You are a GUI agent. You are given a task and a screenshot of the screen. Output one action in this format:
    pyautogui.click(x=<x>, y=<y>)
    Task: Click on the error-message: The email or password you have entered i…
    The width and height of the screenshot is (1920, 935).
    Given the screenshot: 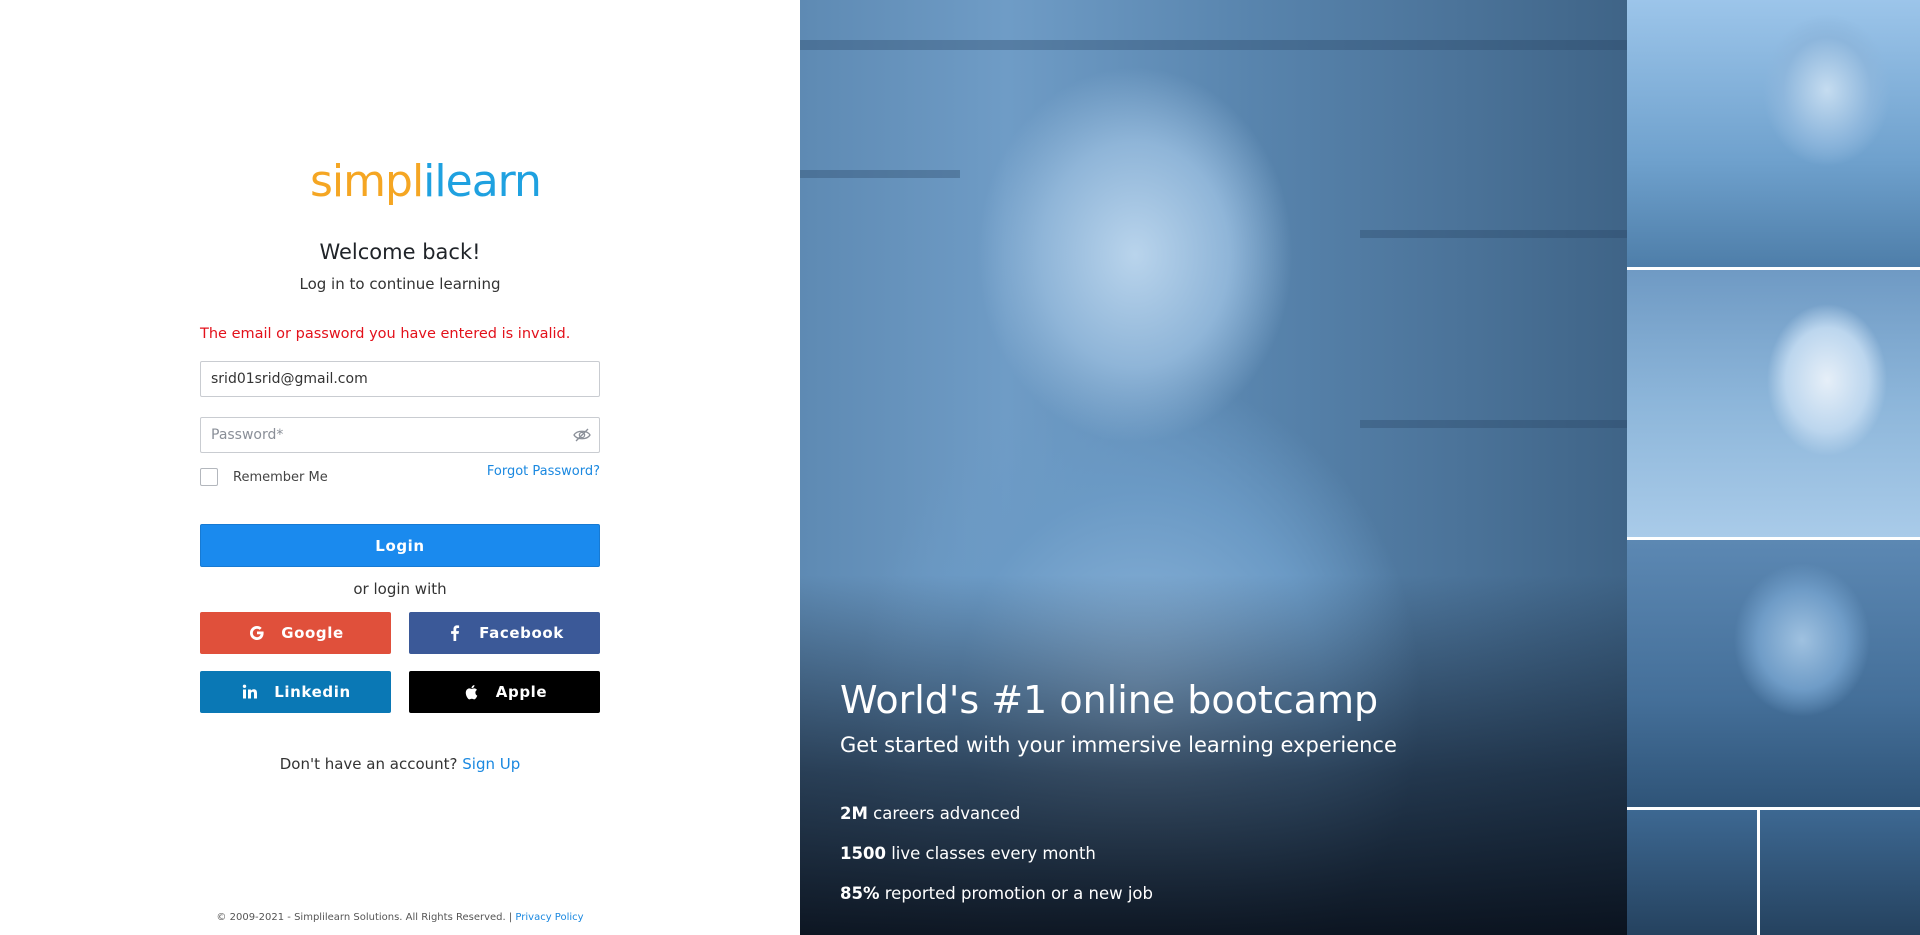 What is the action you would take?
    pyautogui.click(x=385, y=334)
    